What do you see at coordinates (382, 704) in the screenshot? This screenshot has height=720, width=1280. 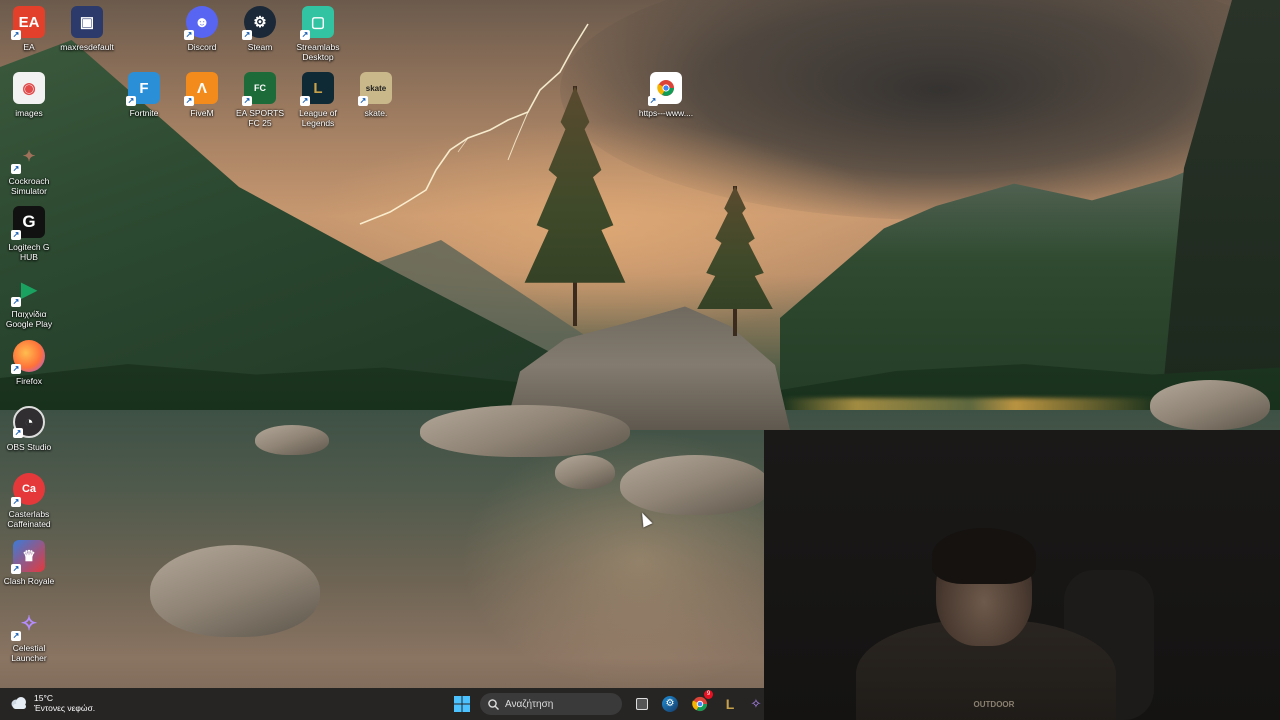 I see `taskbar: 15°C Έντονες νεφώσ. ⚙ 9 L ✧` at bounding box center [382, 704].